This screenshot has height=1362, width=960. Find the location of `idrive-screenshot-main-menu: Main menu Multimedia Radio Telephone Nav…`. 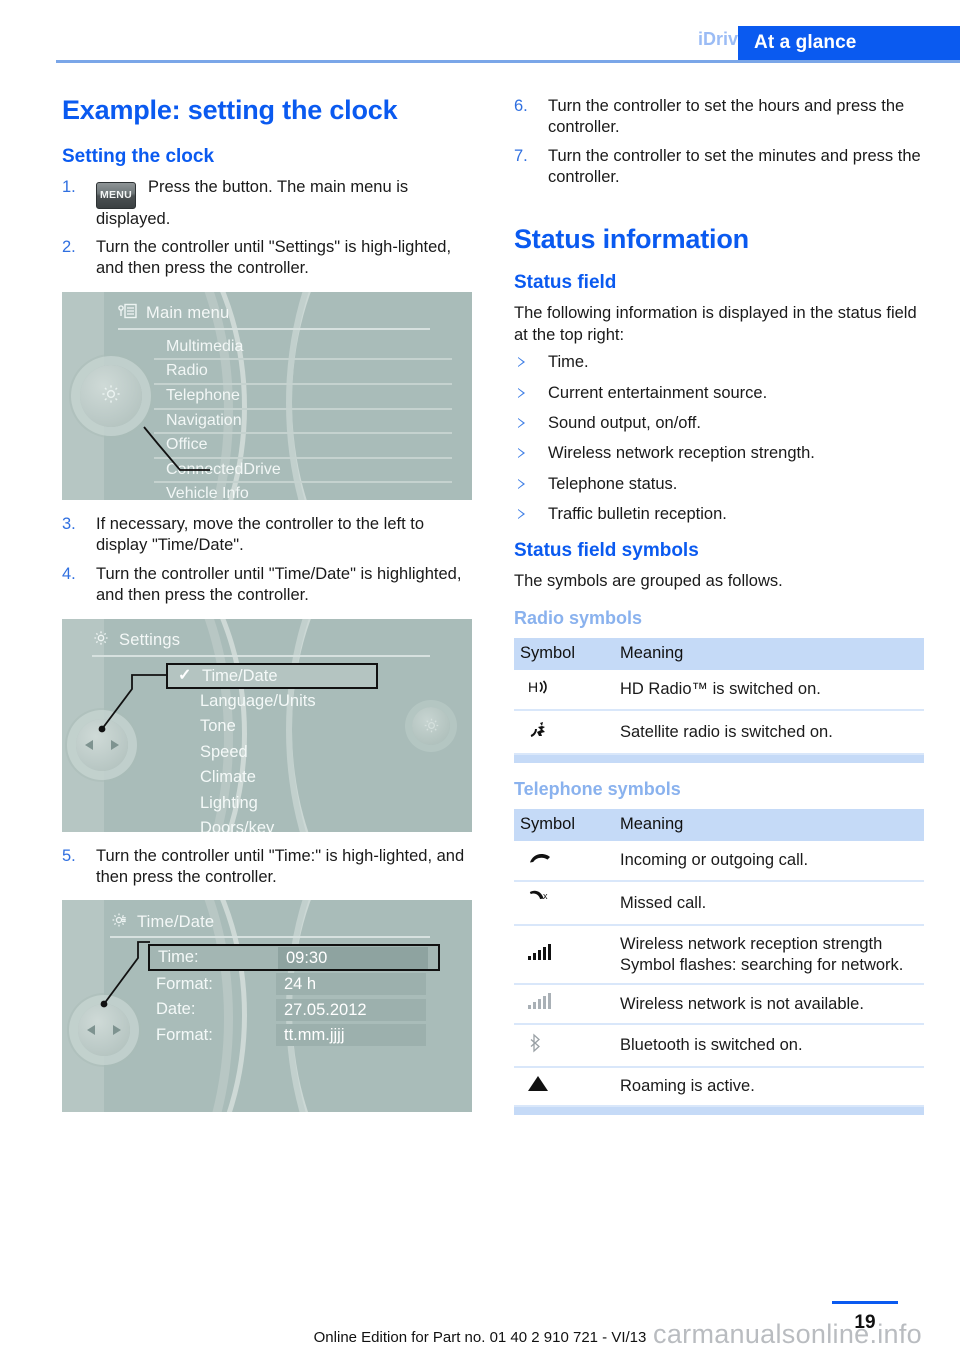

idrive-screenshot-main-menu: Main menu Multimedia Radio Telephone Nav… is located at coordinates (267, 395).